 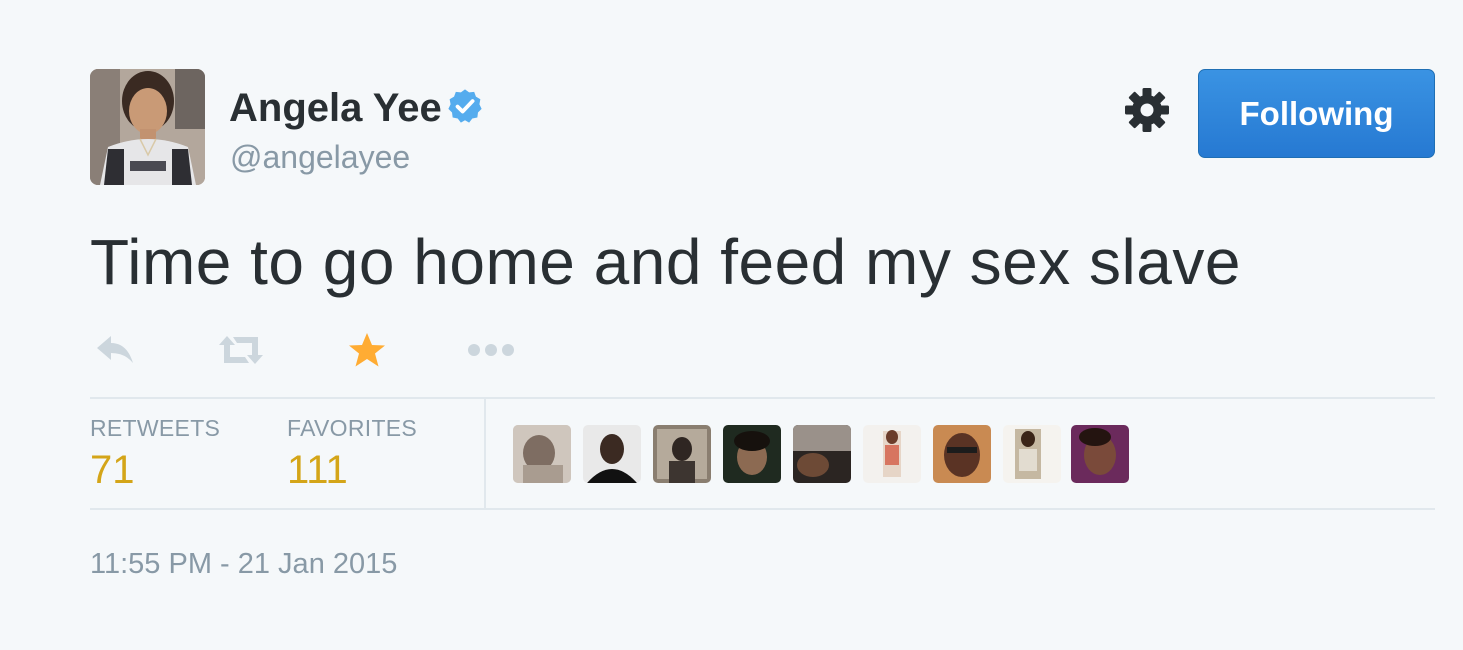 What do you see at coordinates (352, 428) in the screenshot?
I see `favorites-label: FAVORITES` at bounding box center [352, 428].